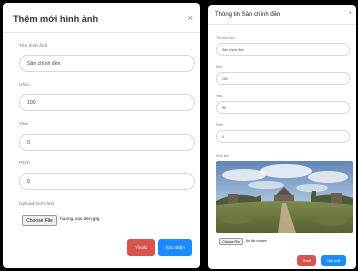  I want to click on modal-header: Thông tin Sân chính đền ×, so click(282, 15).